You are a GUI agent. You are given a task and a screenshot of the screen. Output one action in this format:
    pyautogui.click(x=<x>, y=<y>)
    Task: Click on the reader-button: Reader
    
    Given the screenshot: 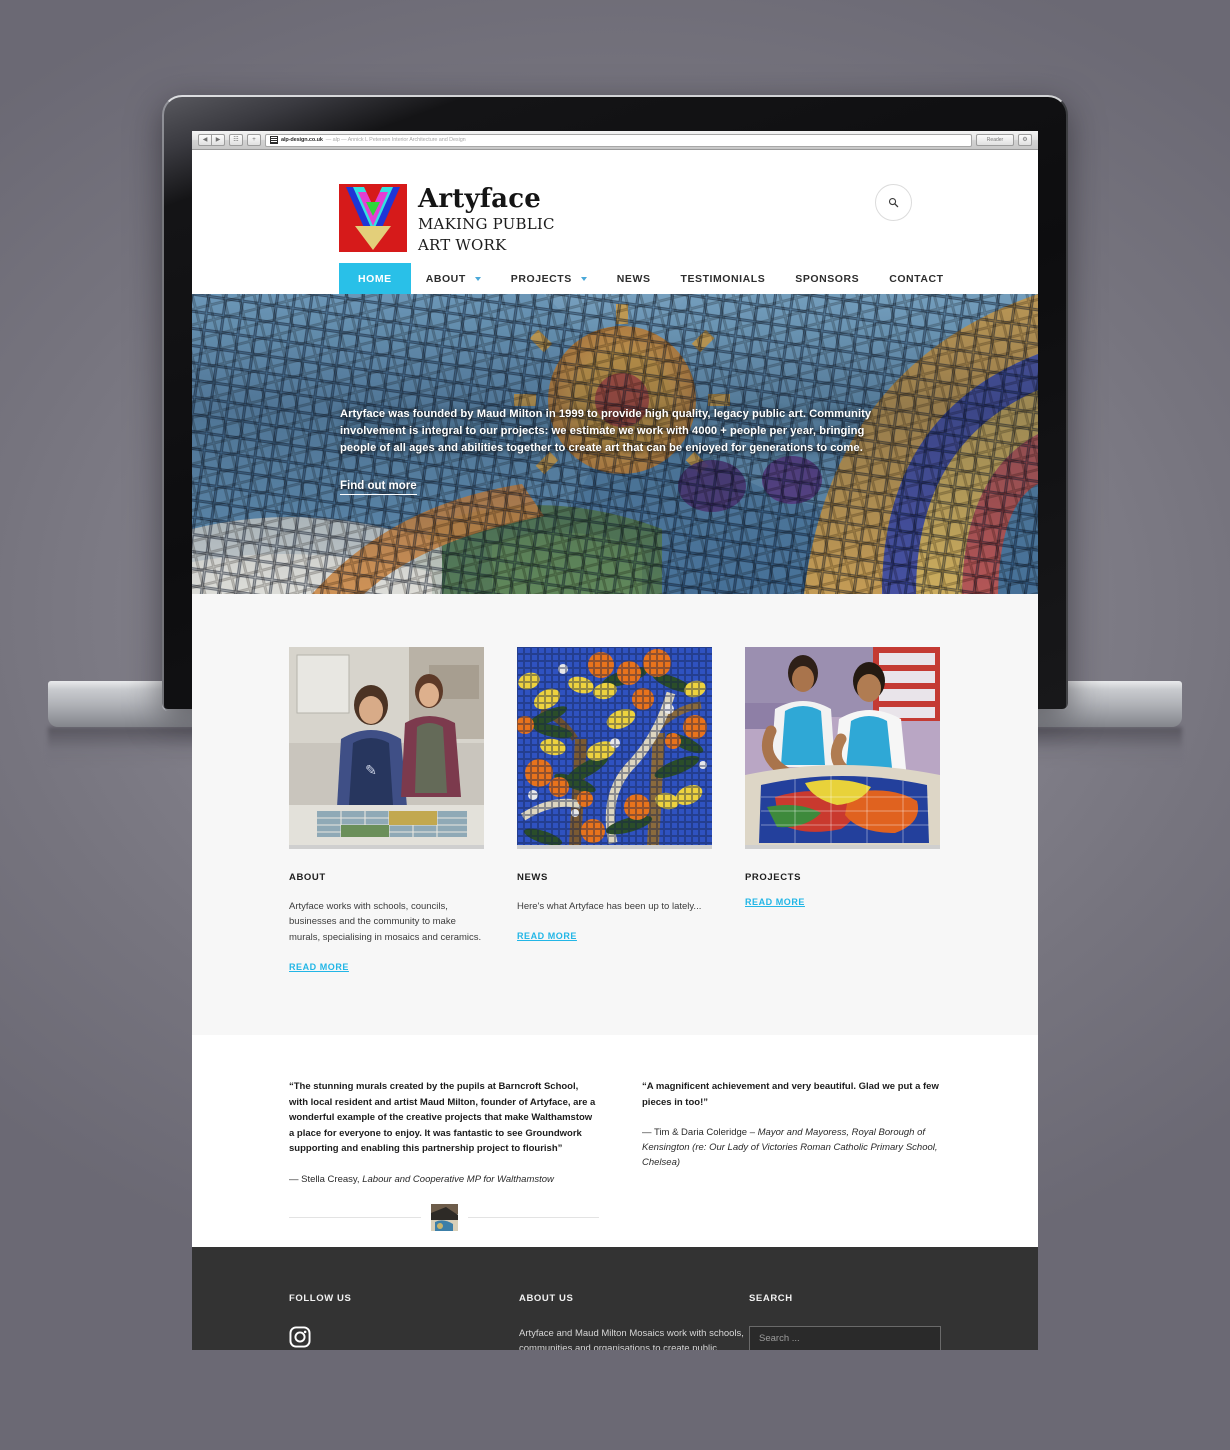 What is the action you would take?
    pyautogui.click(x=995, y=140)
    